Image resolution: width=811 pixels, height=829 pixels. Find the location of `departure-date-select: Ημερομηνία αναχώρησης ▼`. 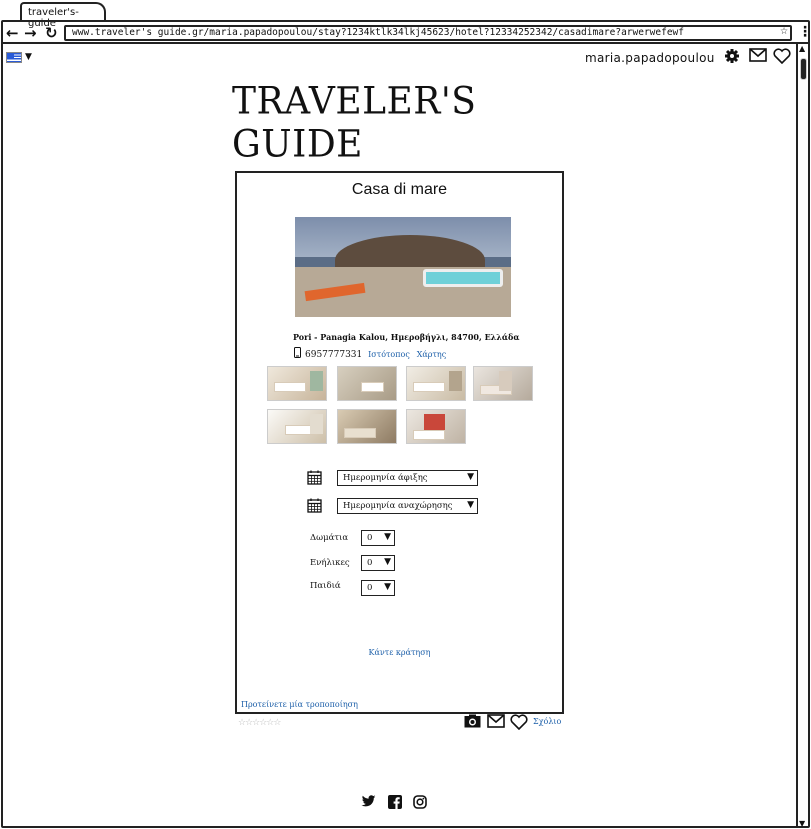

departure-date-select: Ημερομηνία αναχώρησης ▼ is located at coordinates (407, 506).